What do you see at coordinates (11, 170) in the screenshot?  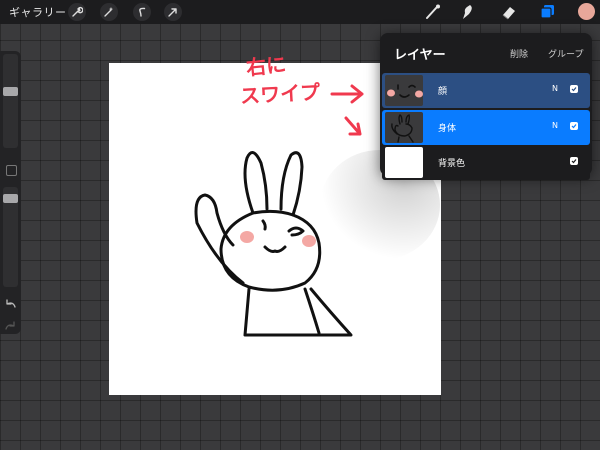 I see `modify-button` at bounding box center [11, 170].